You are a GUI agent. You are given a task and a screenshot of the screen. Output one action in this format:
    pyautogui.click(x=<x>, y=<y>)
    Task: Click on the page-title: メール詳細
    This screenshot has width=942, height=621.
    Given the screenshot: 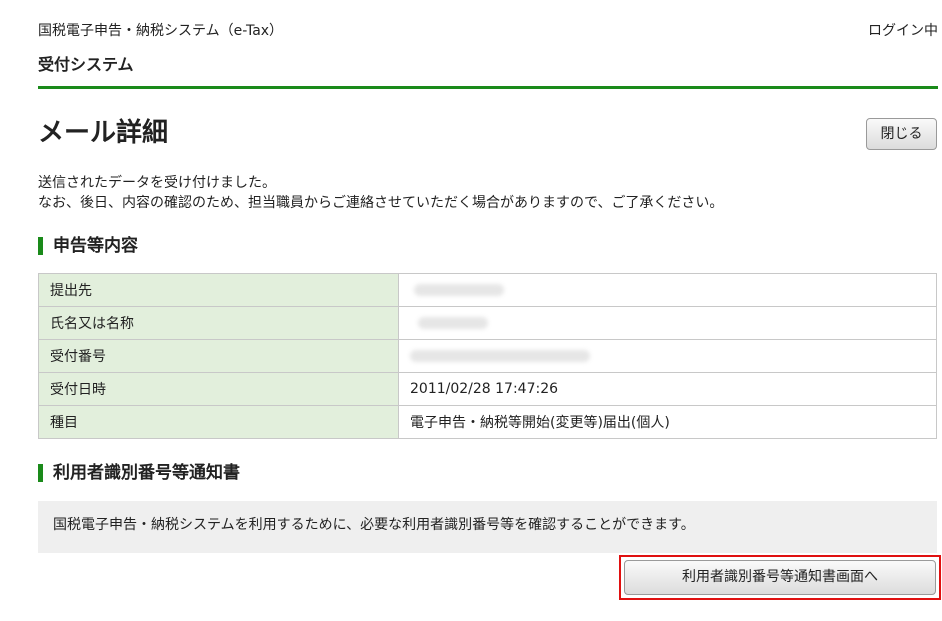 What is the action you would take?
    pyautogui.click(x=103, y=133)
    